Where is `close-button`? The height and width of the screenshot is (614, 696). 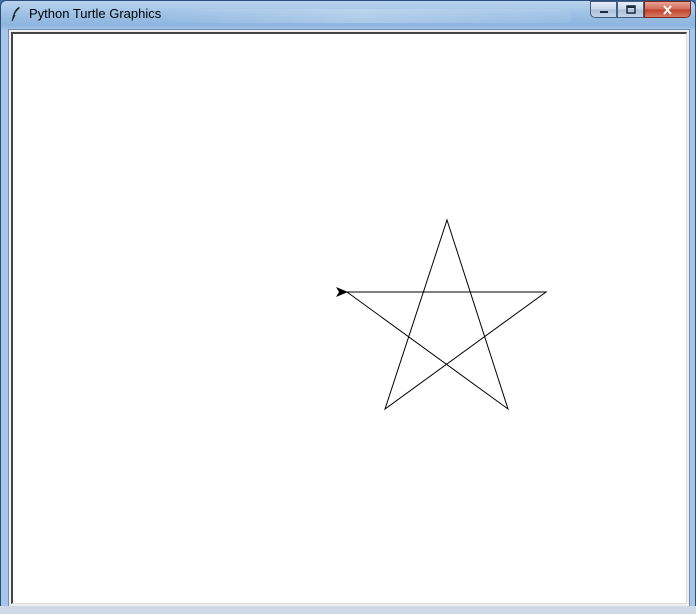
close-button is located at coordinates (667, 9).